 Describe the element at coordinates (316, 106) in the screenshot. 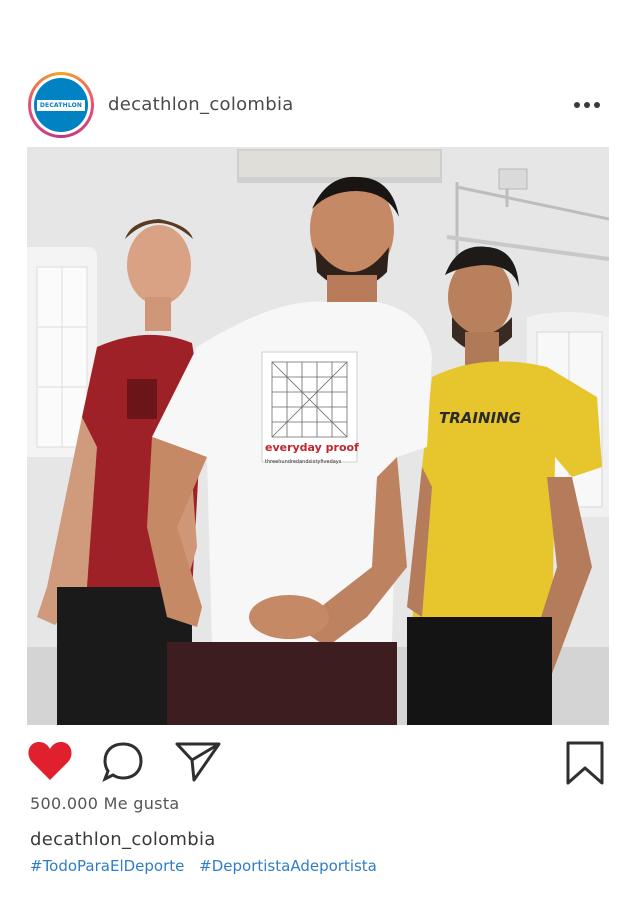

I see `post-header: DECATHLON decathlon_colombia` at that location.